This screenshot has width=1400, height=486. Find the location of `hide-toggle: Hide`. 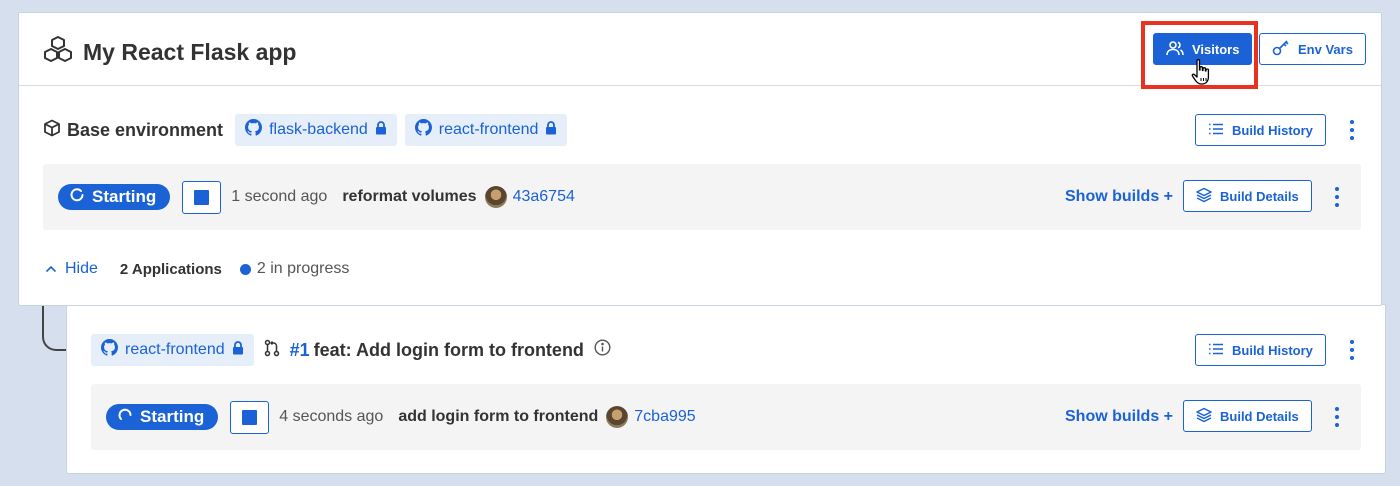

hide-toggle: Hide is located at coordinates (71, 269).